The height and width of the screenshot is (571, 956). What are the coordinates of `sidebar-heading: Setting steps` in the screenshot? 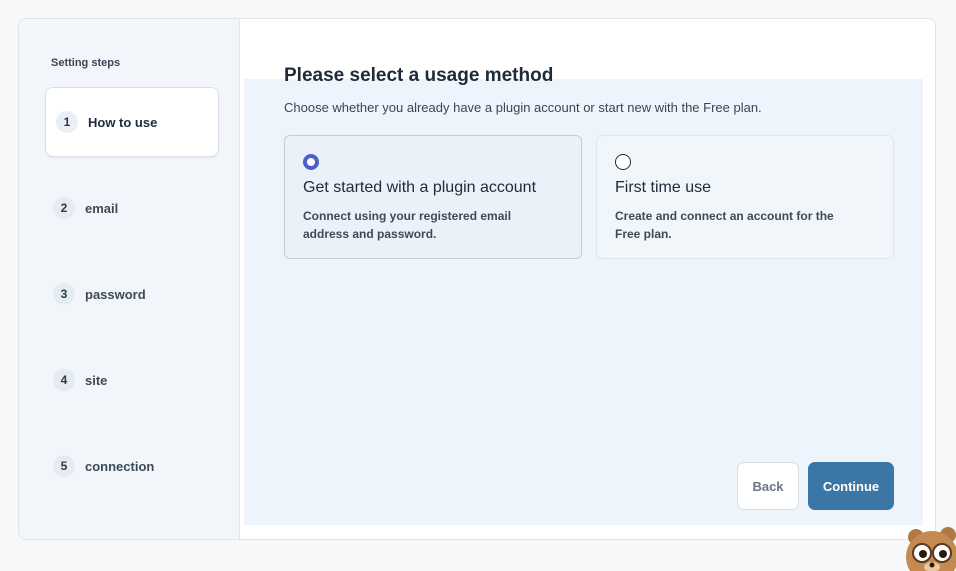 It's located at (86, 63).